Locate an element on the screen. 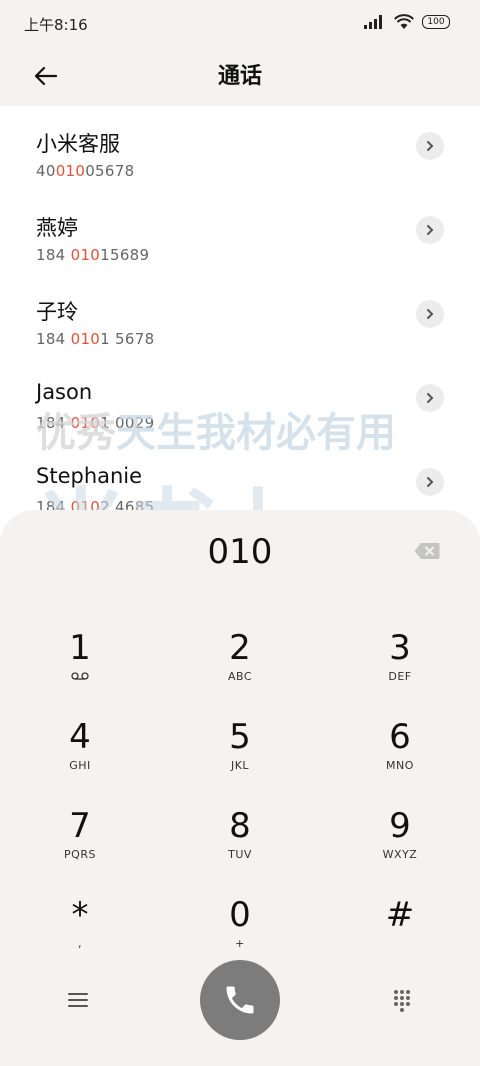  contact-name: 子玲 is located at coordinates (57, 312).